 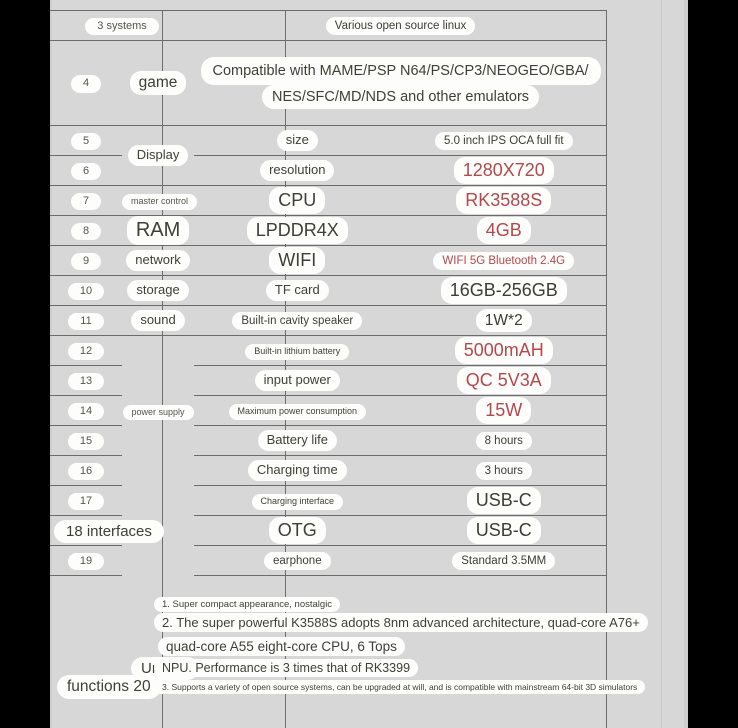 I want to click on row-5-number-cell: 5, so click(x=86, y=140).